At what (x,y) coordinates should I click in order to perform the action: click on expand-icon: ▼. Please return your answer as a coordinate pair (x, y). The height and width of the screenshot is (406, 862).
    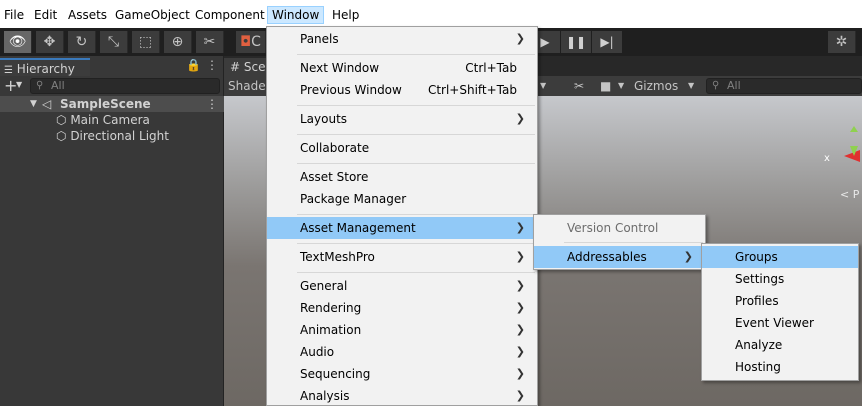
    Looking at the image, I should click on (33, 104).